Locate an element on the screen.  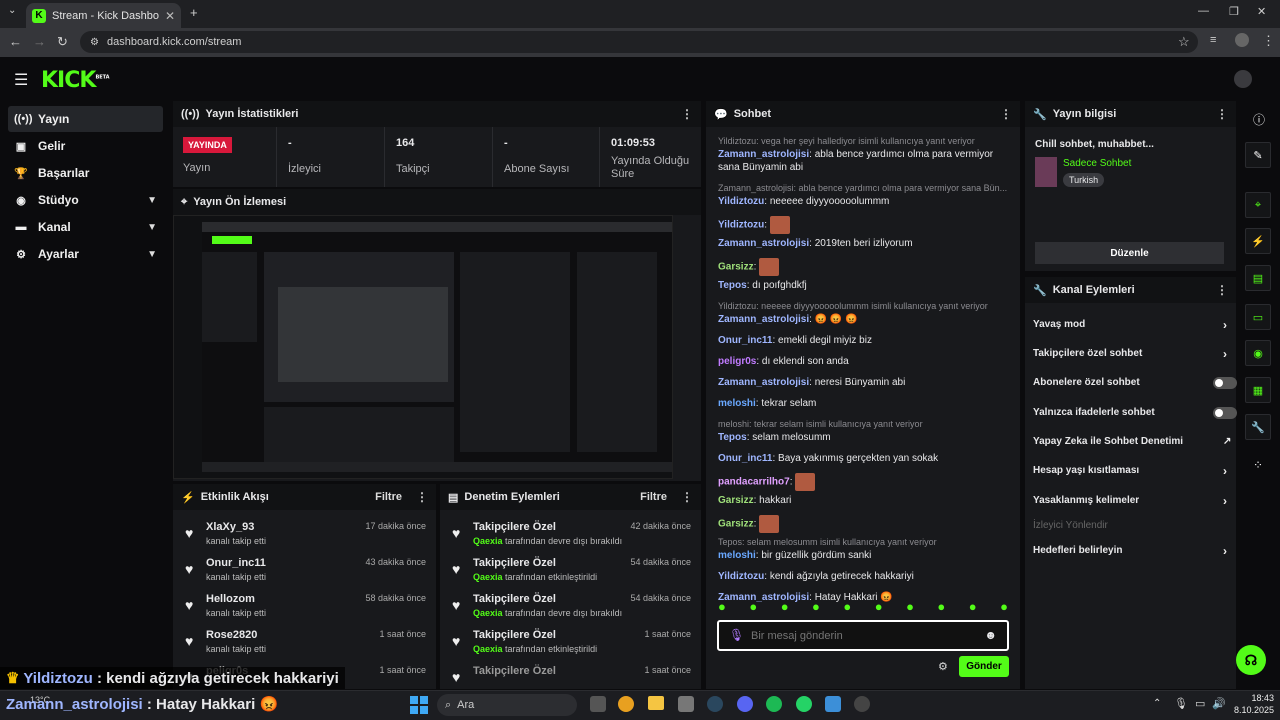
chat-message-input is located at coordinates (861, 636).